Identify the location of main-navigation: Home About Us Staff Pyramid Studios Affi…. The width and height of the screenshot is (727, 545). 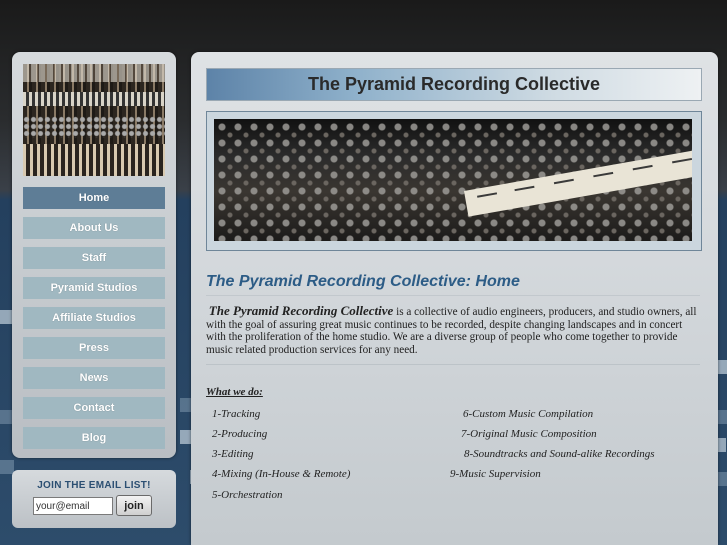
(94, 322).